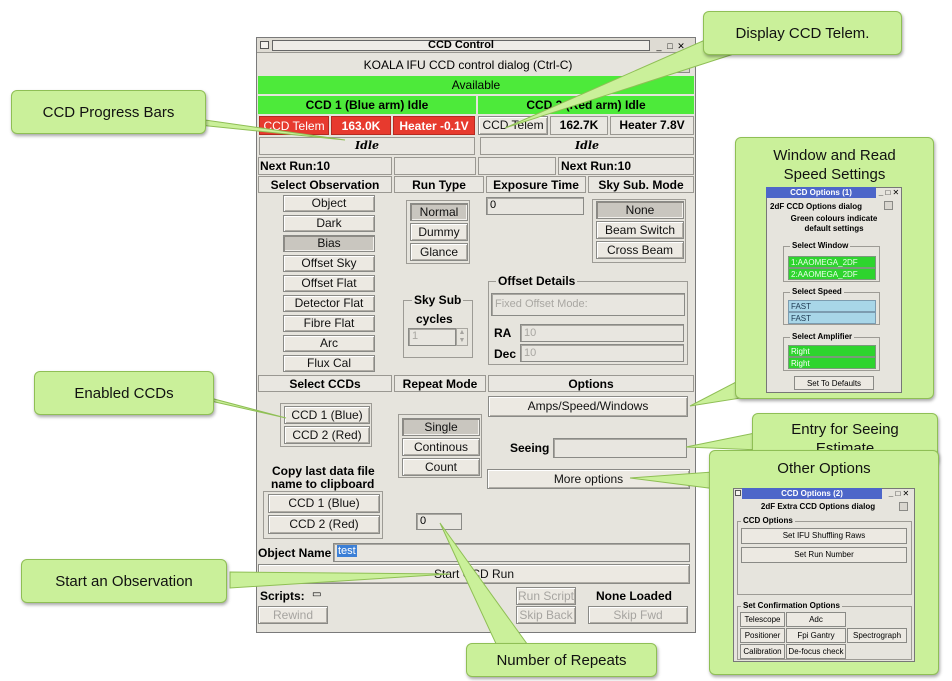  What do you see at coordinates (659, 46) in the screenshot?
I see `minimize-icon: _` at bounding box center [659, 46].